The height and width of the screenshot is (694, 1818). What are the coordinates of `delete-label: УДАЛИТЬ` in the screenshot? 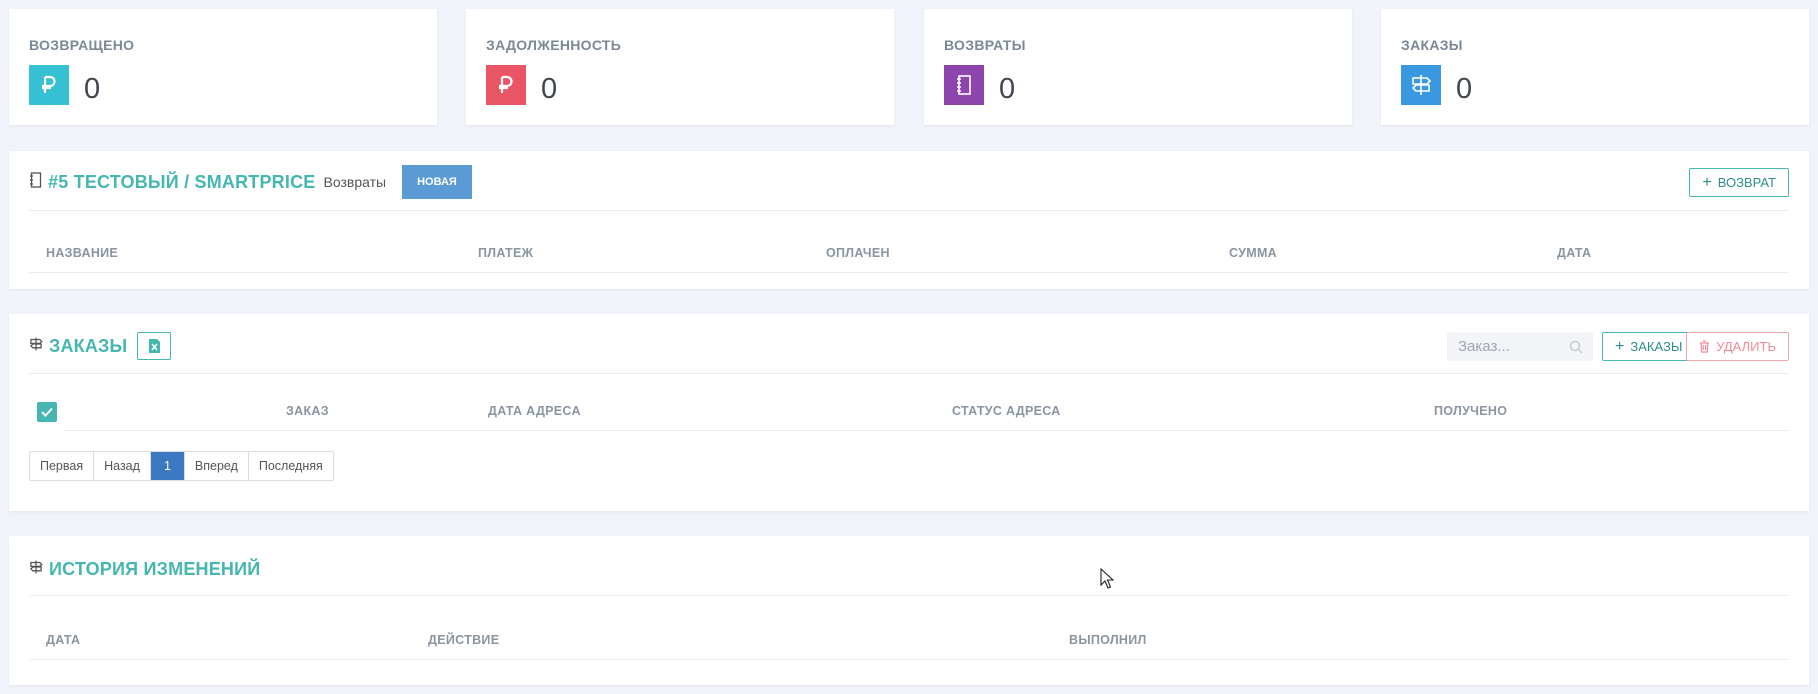 It's located at (1746, 346).